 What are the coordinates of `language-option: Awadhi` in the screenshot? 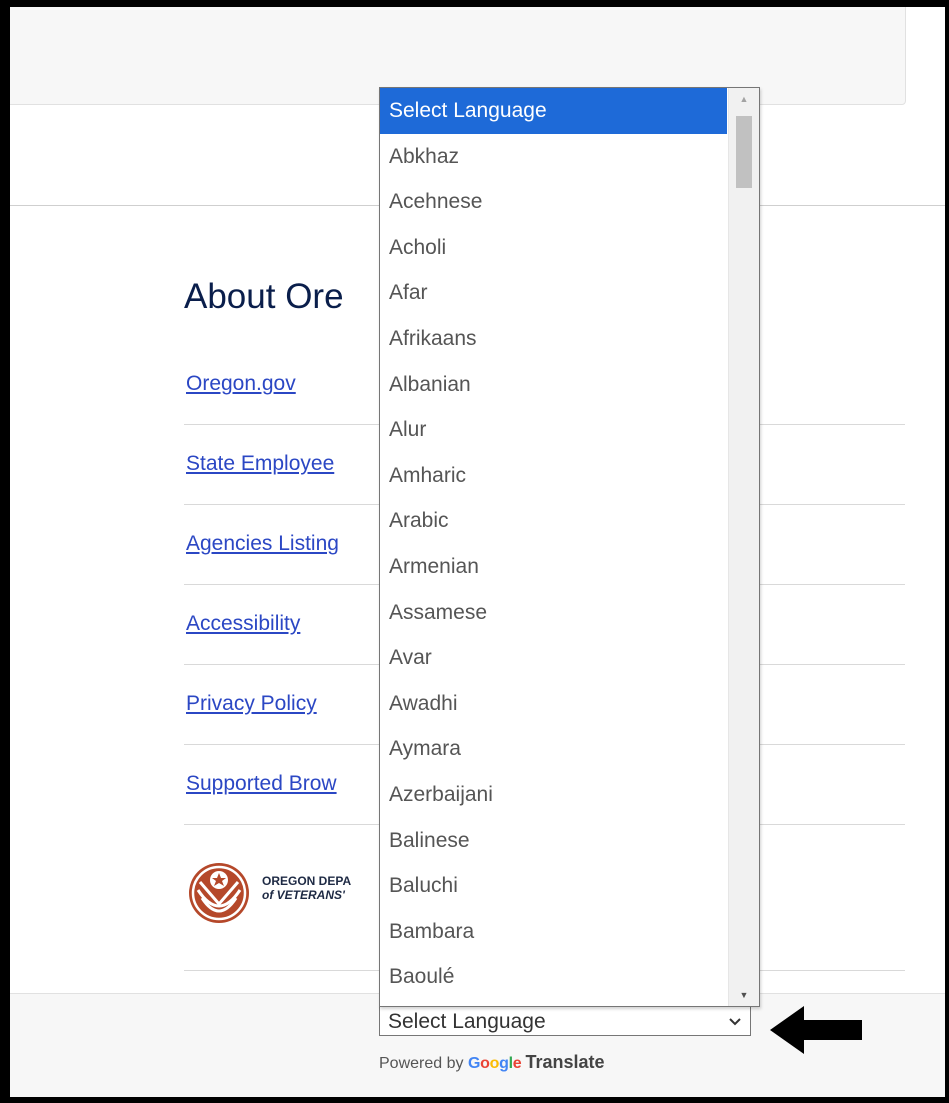 It's located at (553, 704).